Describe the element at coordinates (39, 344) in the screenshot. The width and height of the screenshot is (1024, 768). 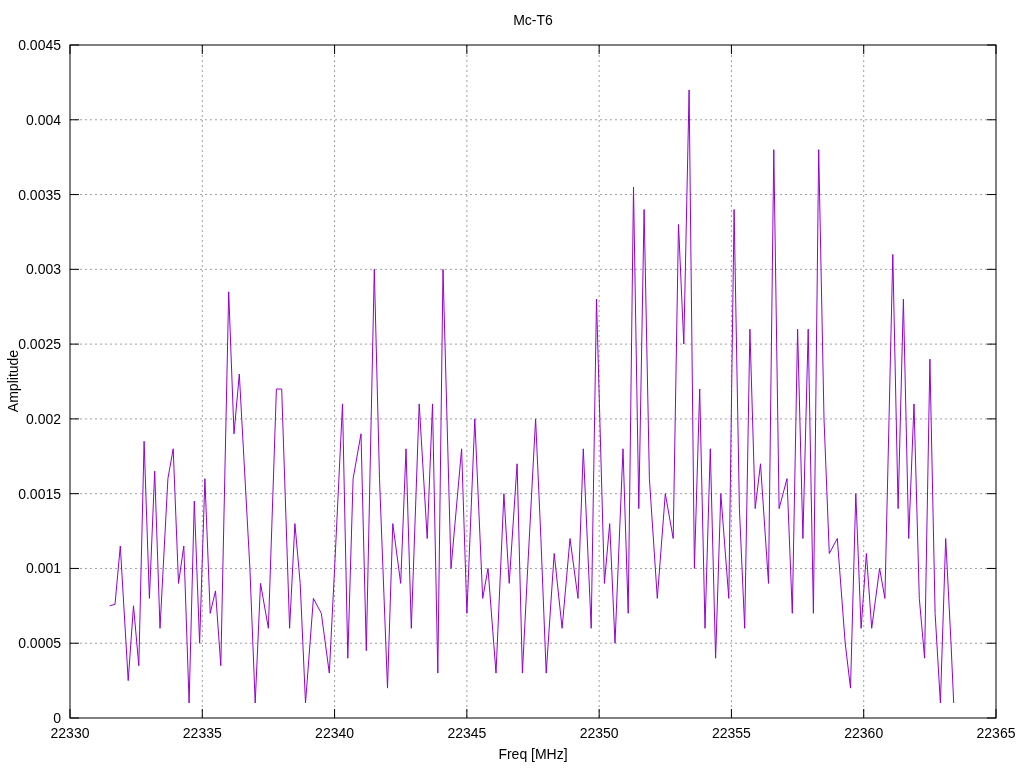
I see `y-tick-label: 0.0025` at that location.